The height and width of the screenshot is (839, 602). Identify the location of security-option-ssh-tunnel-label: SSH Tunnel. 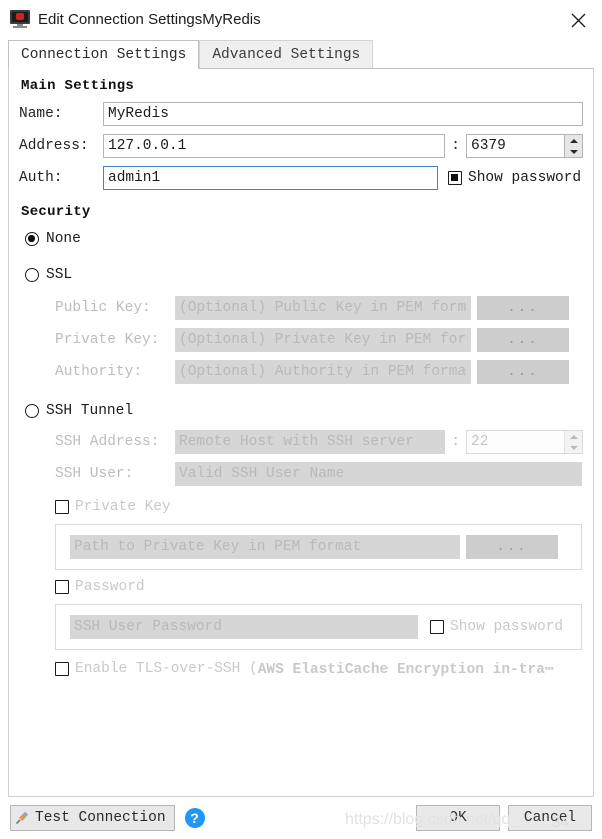
(90, 411).